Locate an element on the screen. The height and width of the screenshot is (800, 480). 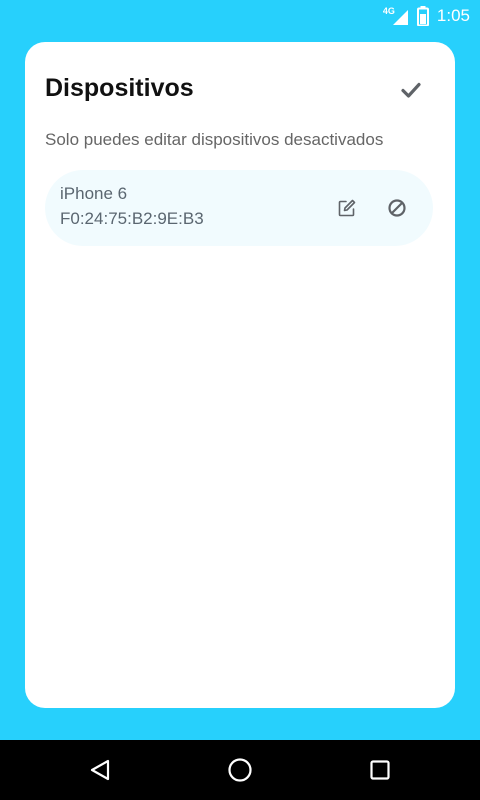
nav-home-button is located at coordinates (240, 770).